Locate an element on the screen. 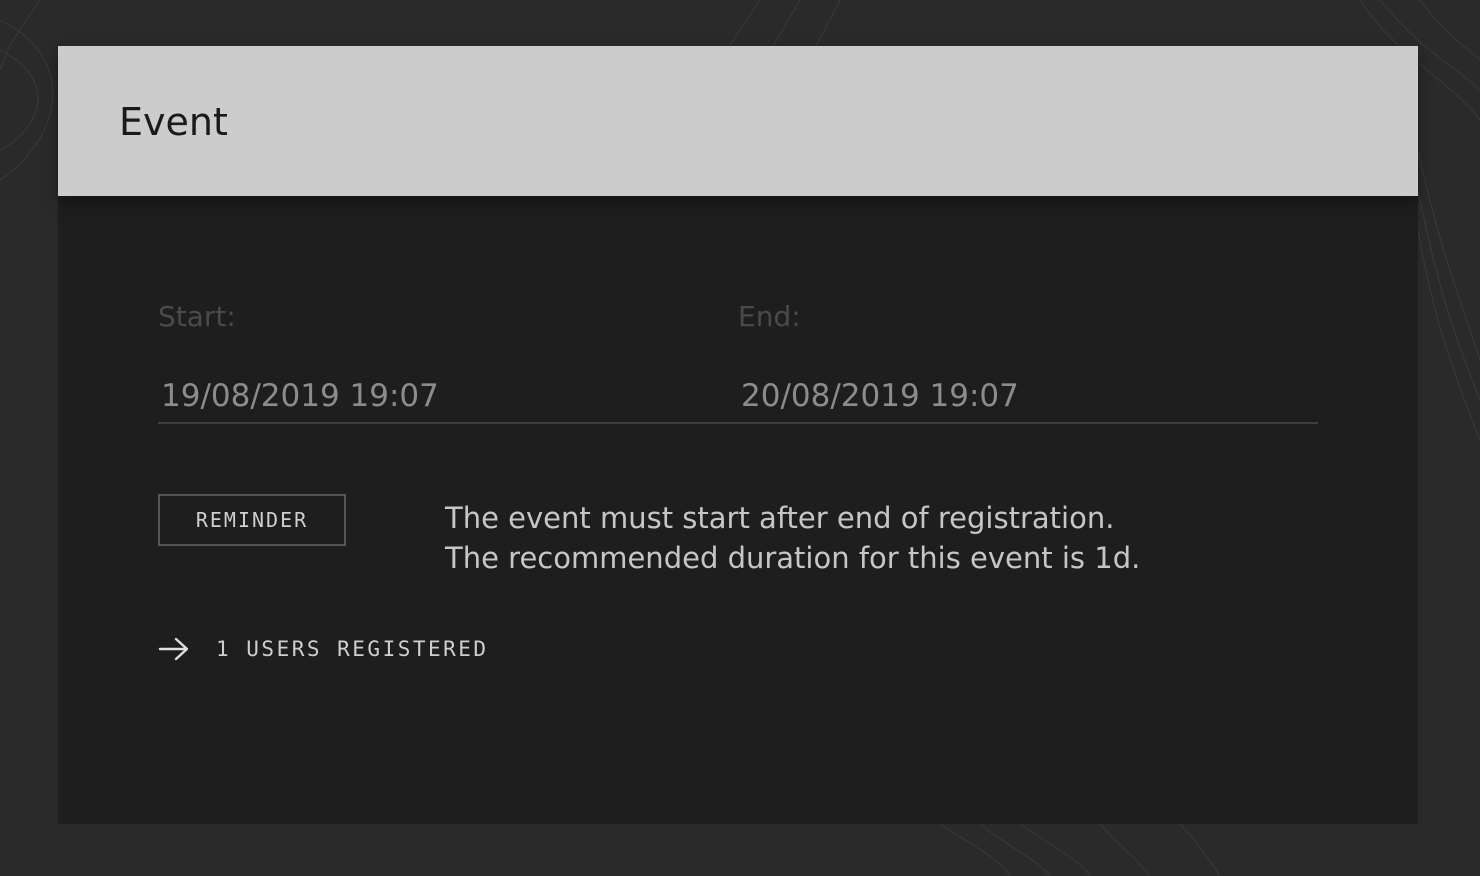 Image resolution: width=1480 pixels, height=876 pixels. start-date-input is located at coordinates (441, 396).